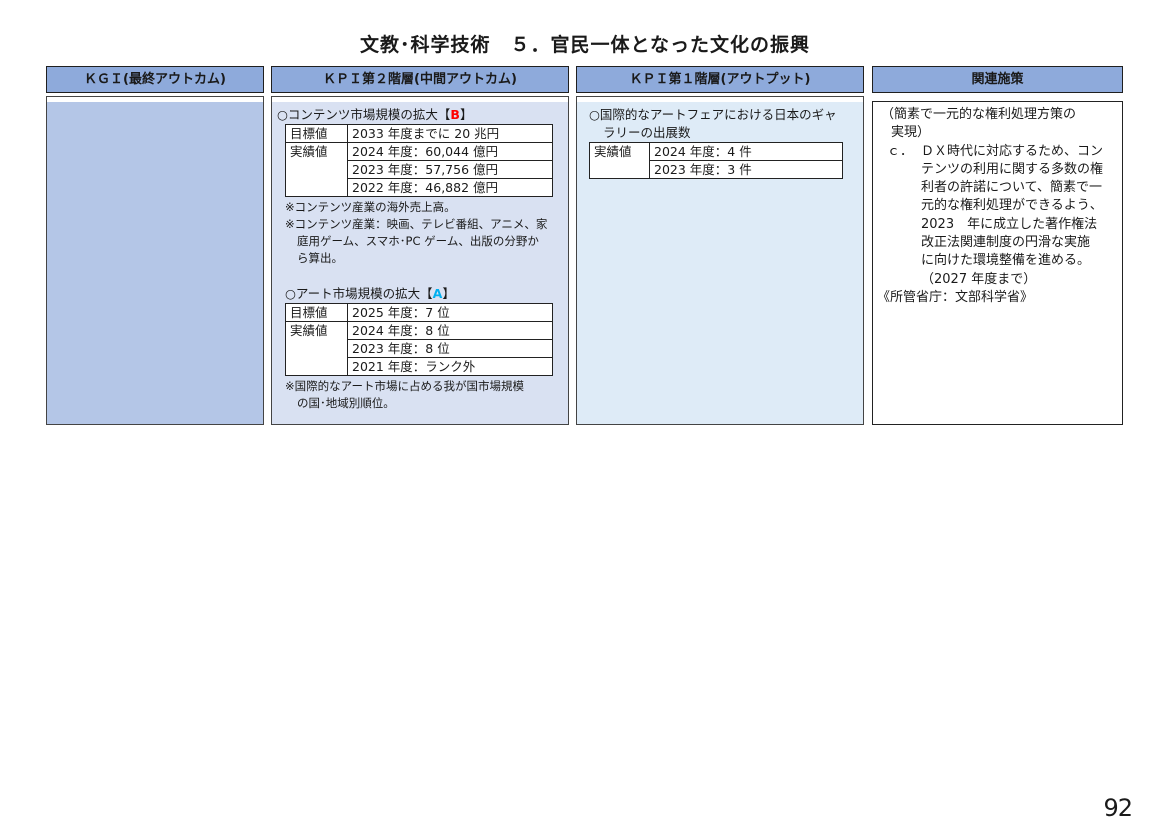  I want to click on grade-badge-a: A, so click(437, 293).